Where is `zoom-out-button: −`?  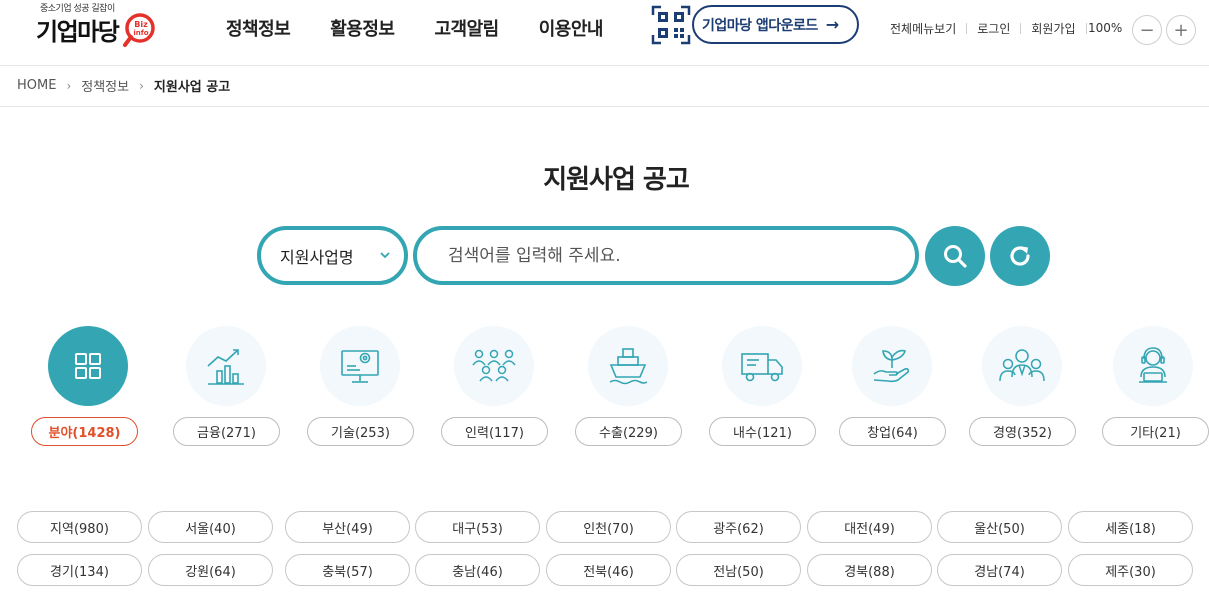 zoom-out-button: − is located at coordinates (1147, 30).